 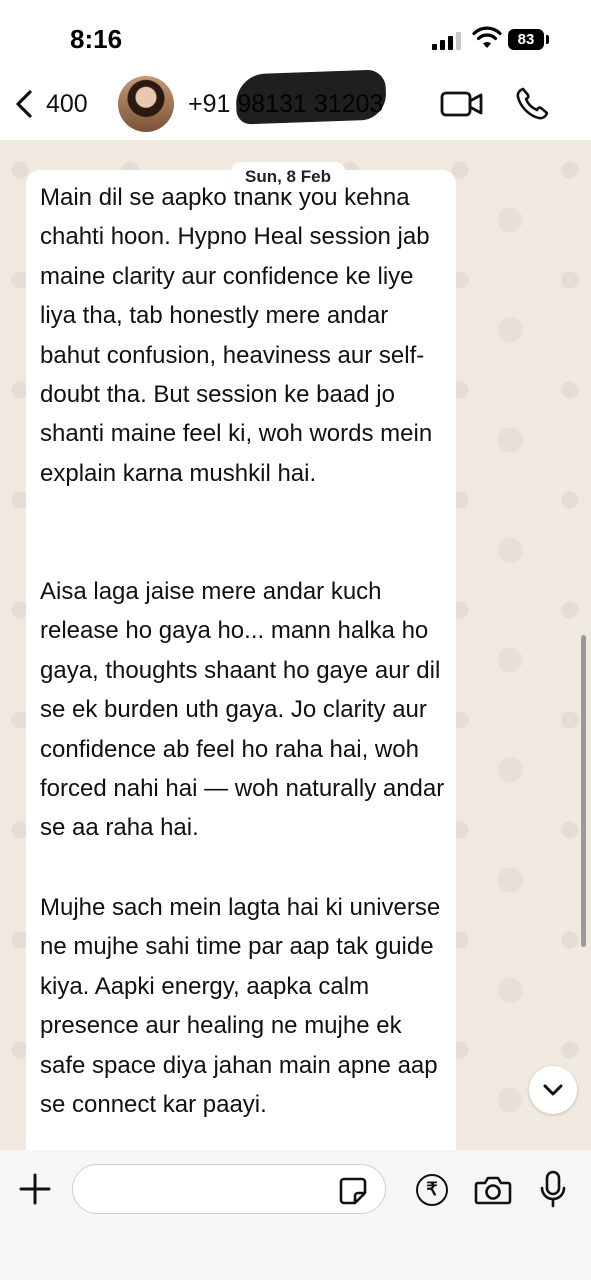 I want to click on battery-level: 83, so click(x=526, y=39).